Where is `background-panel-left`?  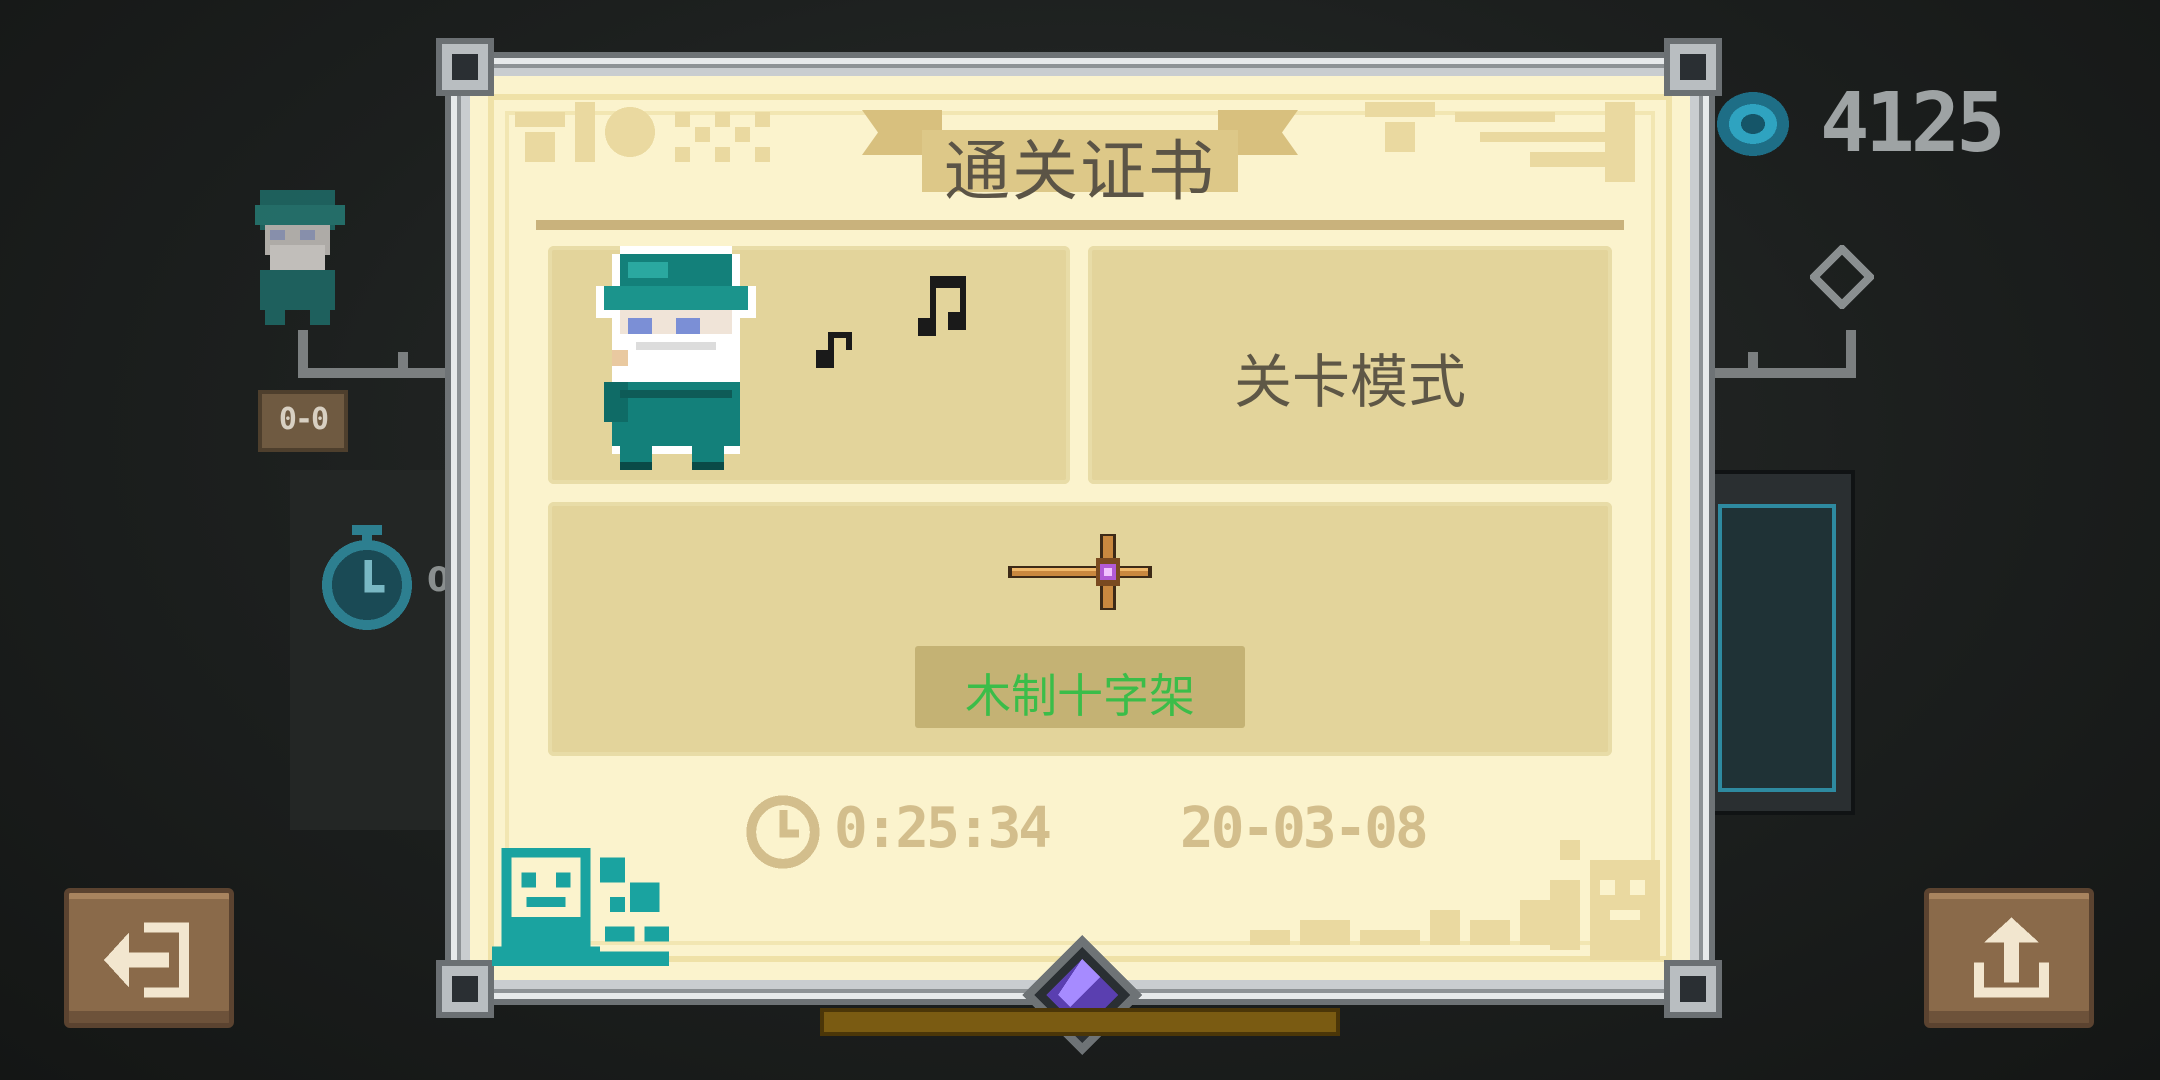
background-panel-left is located at coordinates (375, 650).